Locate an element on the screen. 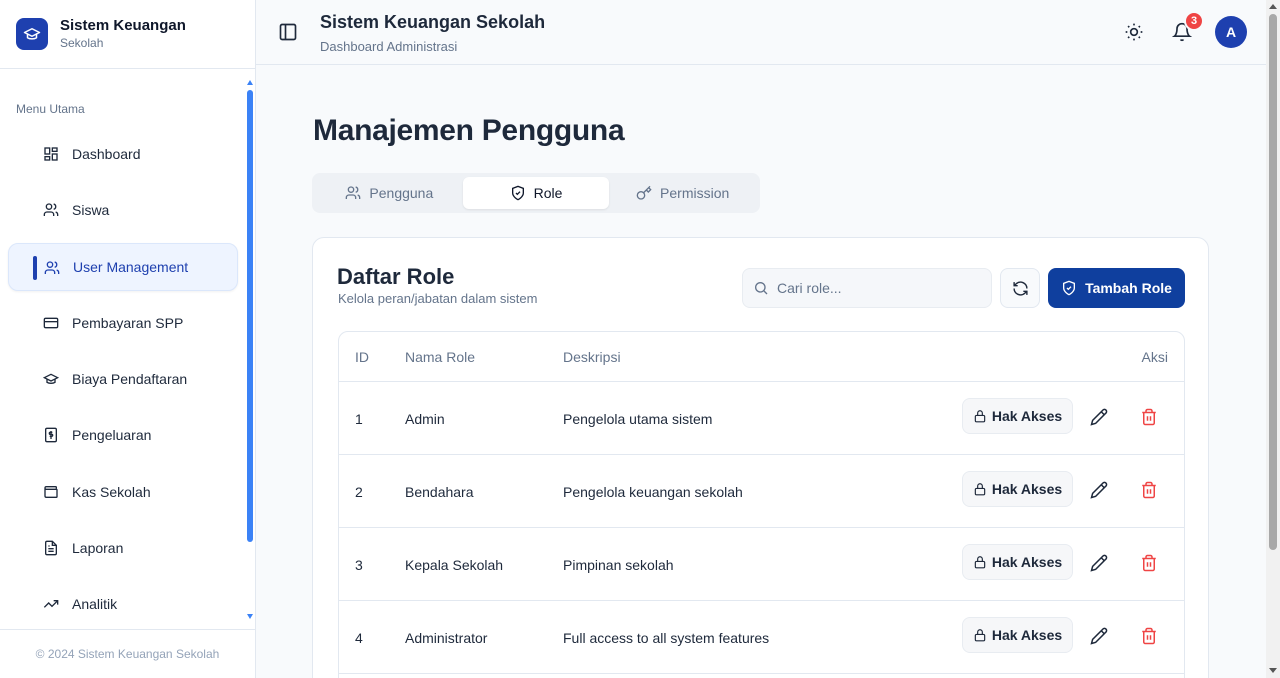 The height and width of the screenshot is (678, 1280). sidebar-item-laporan: Laporan is located at coordinates (123, 548).